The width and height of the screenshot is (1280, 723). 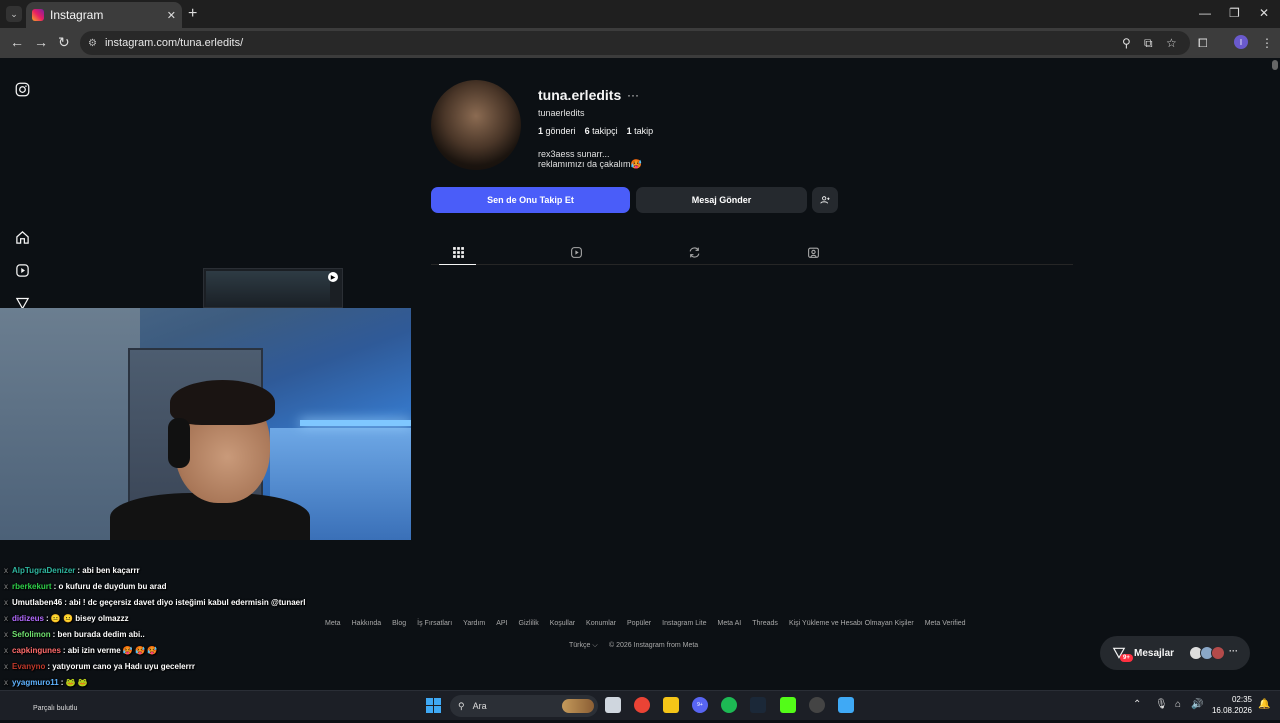 What do you see at coordinates (476, 125) in the screenshot?
I see `profile-avatar-image` at bounding box center [476, 125].